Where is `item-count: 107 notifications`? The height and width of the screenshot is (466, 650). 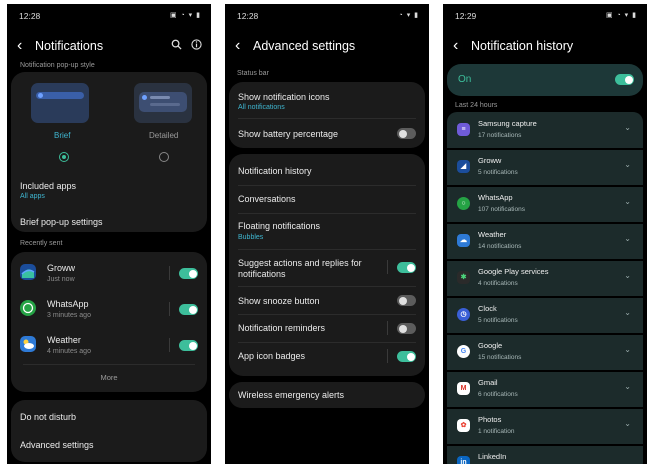
item-count: 107 notifications is located at coordinates (501, 209).